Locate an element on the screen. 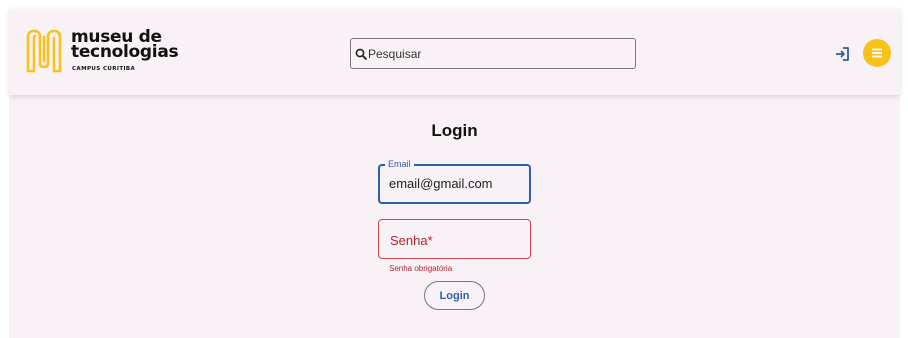 The image size is (908, 338). email-field: Email is located at coordinates (454, 181).